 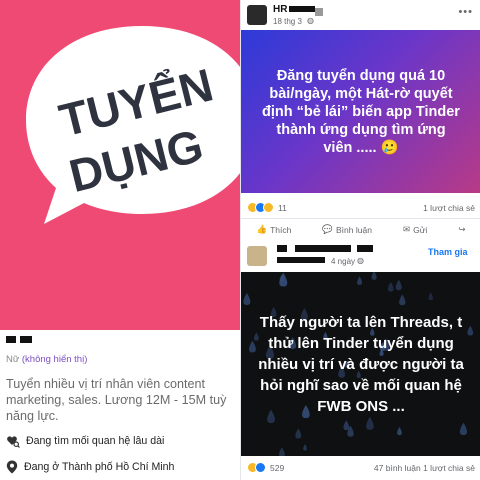 What do you see at coordinates (12, 467) in the screenshot?
I see `location-pin-icon` at bounding box center [12, 467].